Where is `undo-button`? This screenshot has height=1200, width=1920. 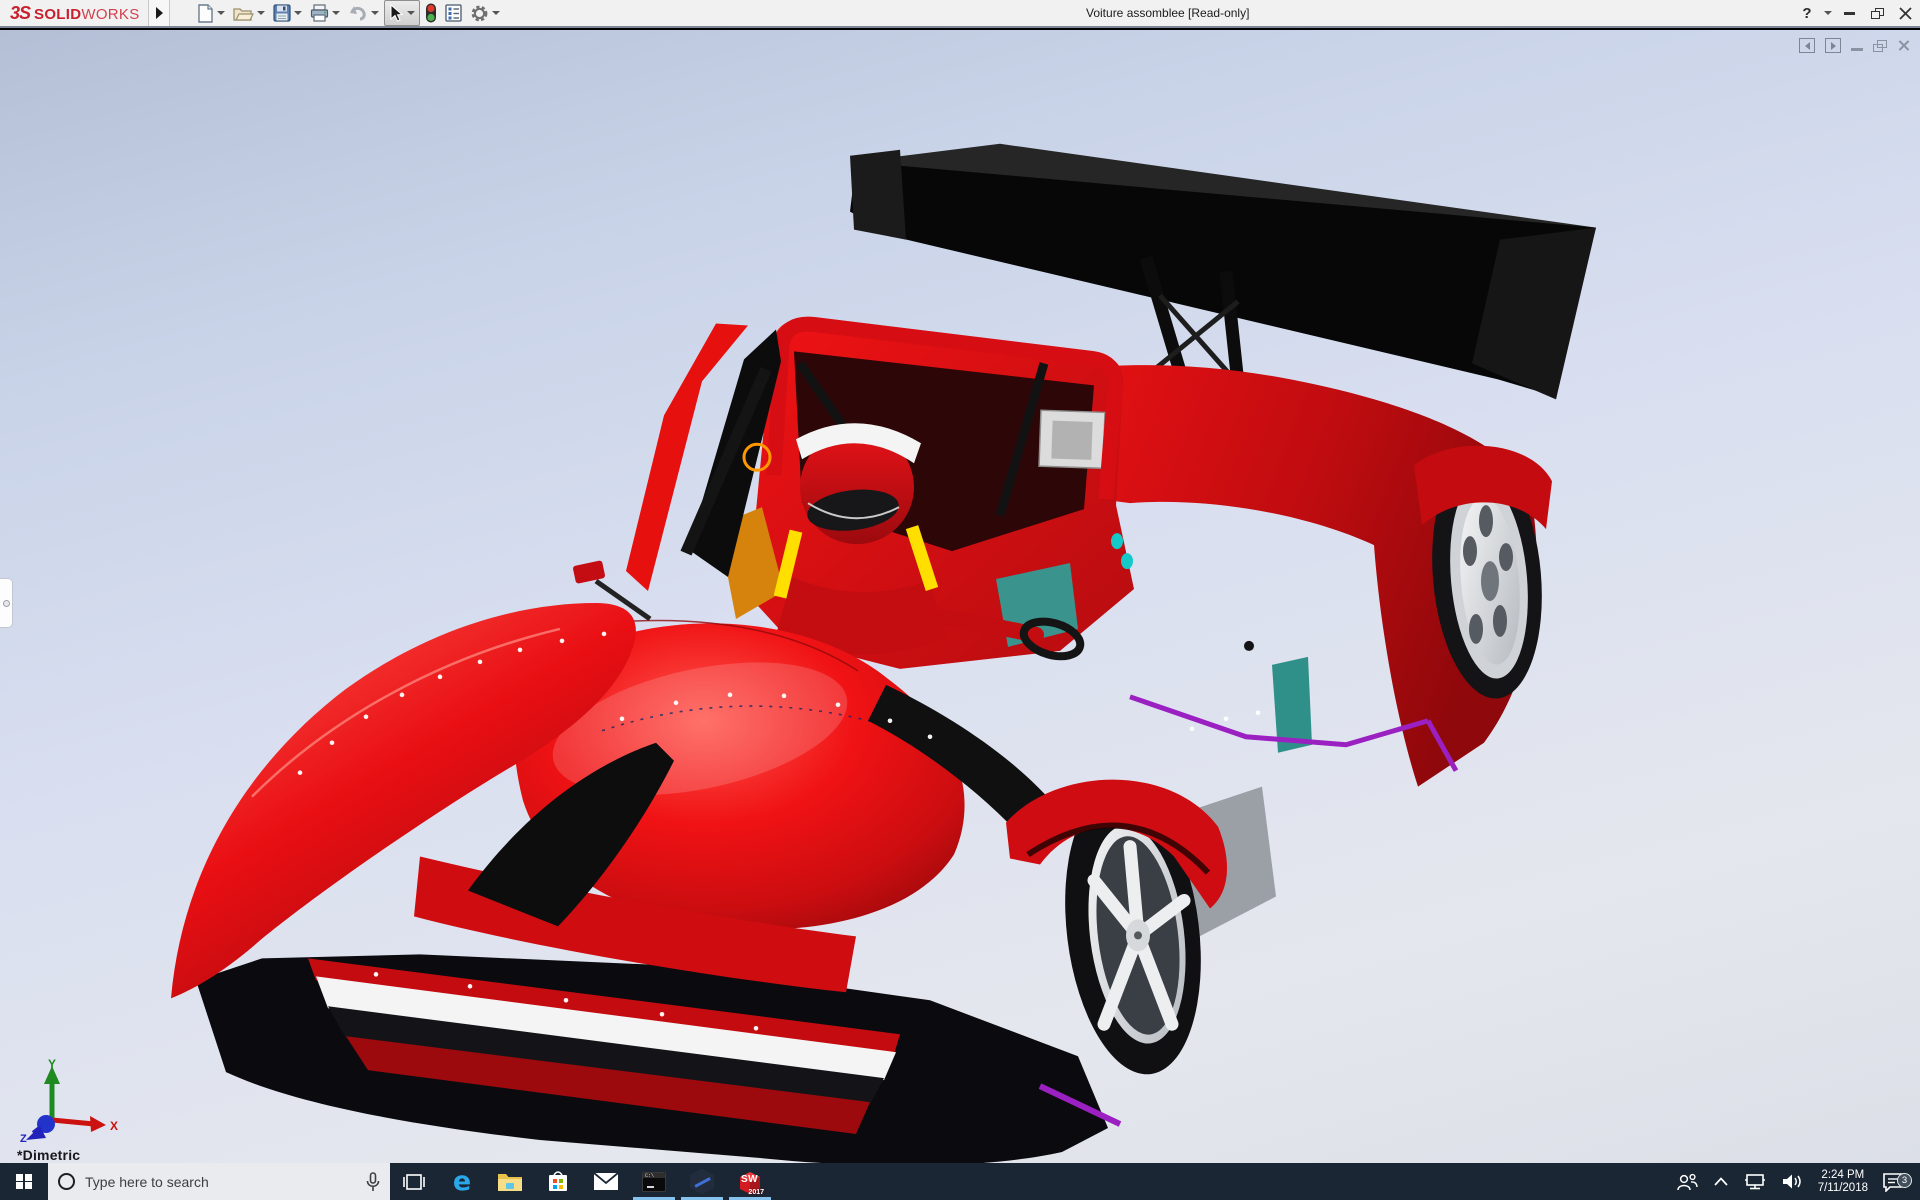 undo-button is located at coordinates (363, 13).